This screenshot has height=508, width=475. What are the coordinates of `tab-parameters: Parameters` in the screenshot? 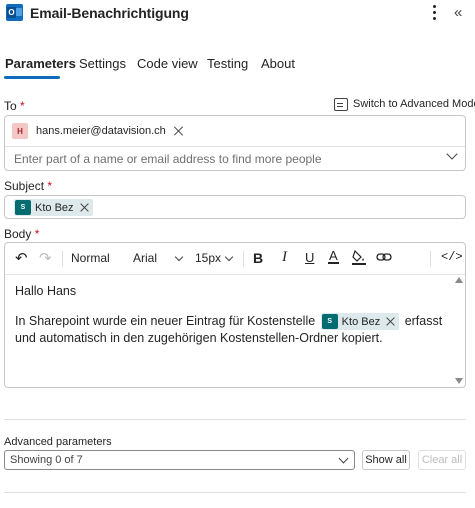 It's located at (40, 63).